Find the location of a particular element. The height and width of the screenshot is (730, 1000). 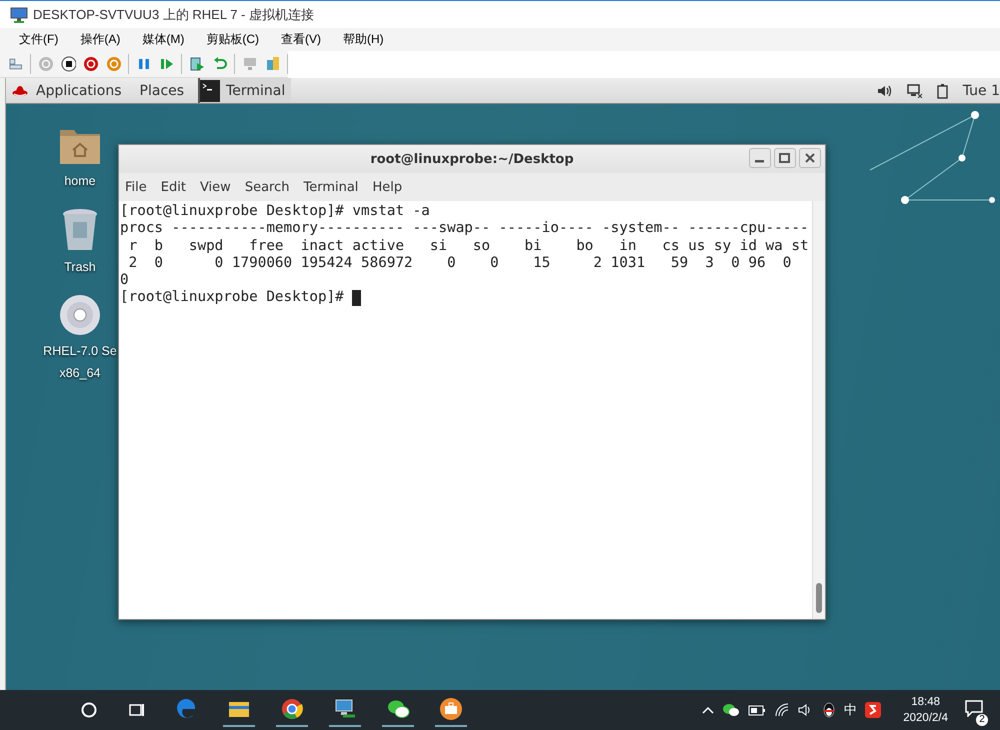

play-icon is located at coordinates (166, 64).